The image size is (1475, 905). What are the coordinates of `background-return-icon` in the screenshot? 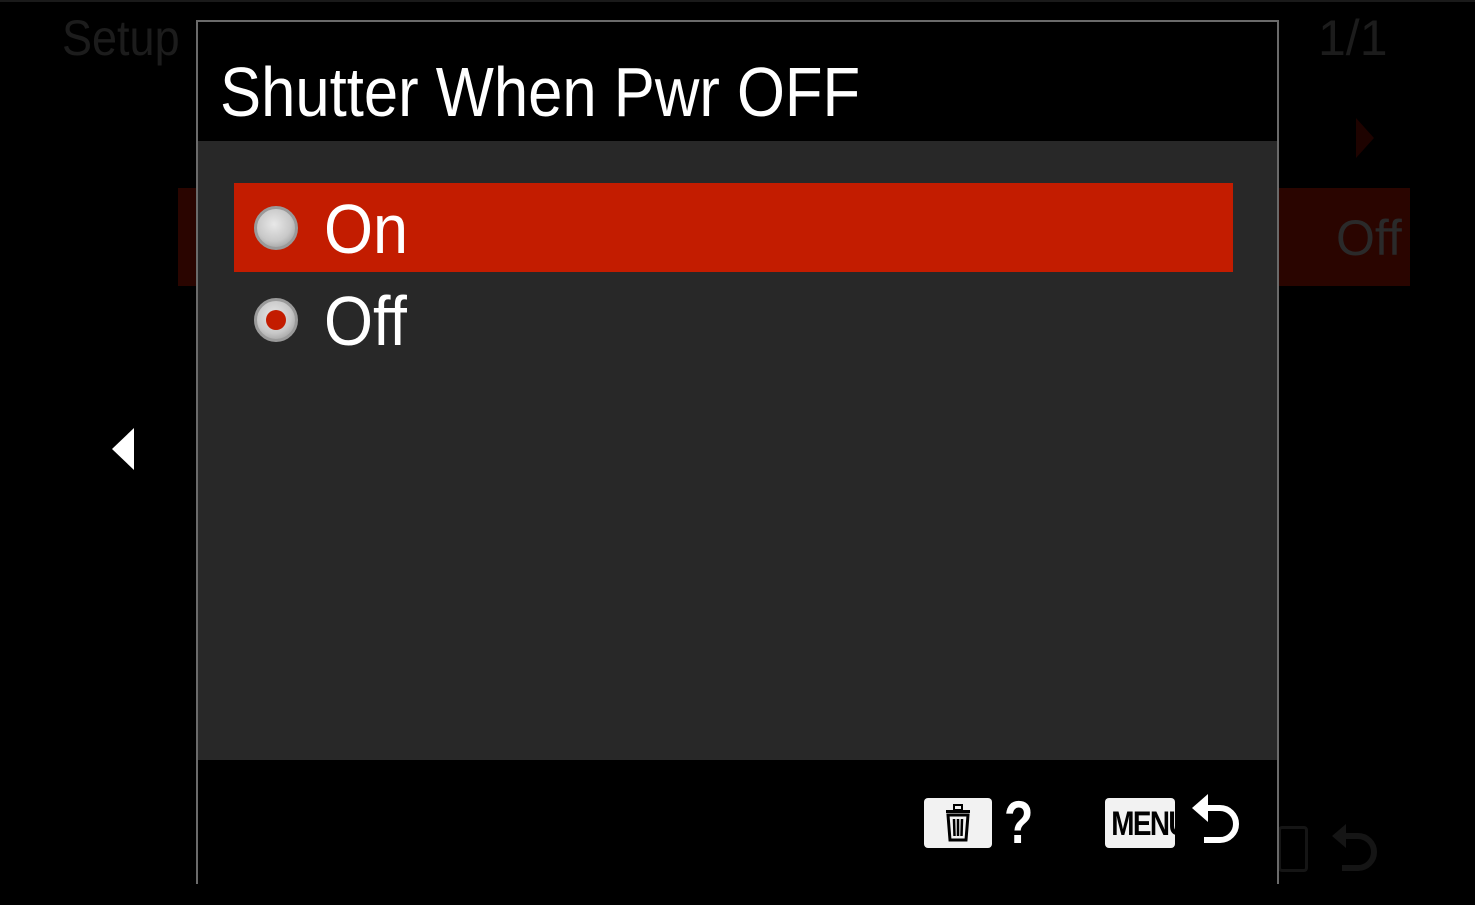 It's located at (1354, 847).